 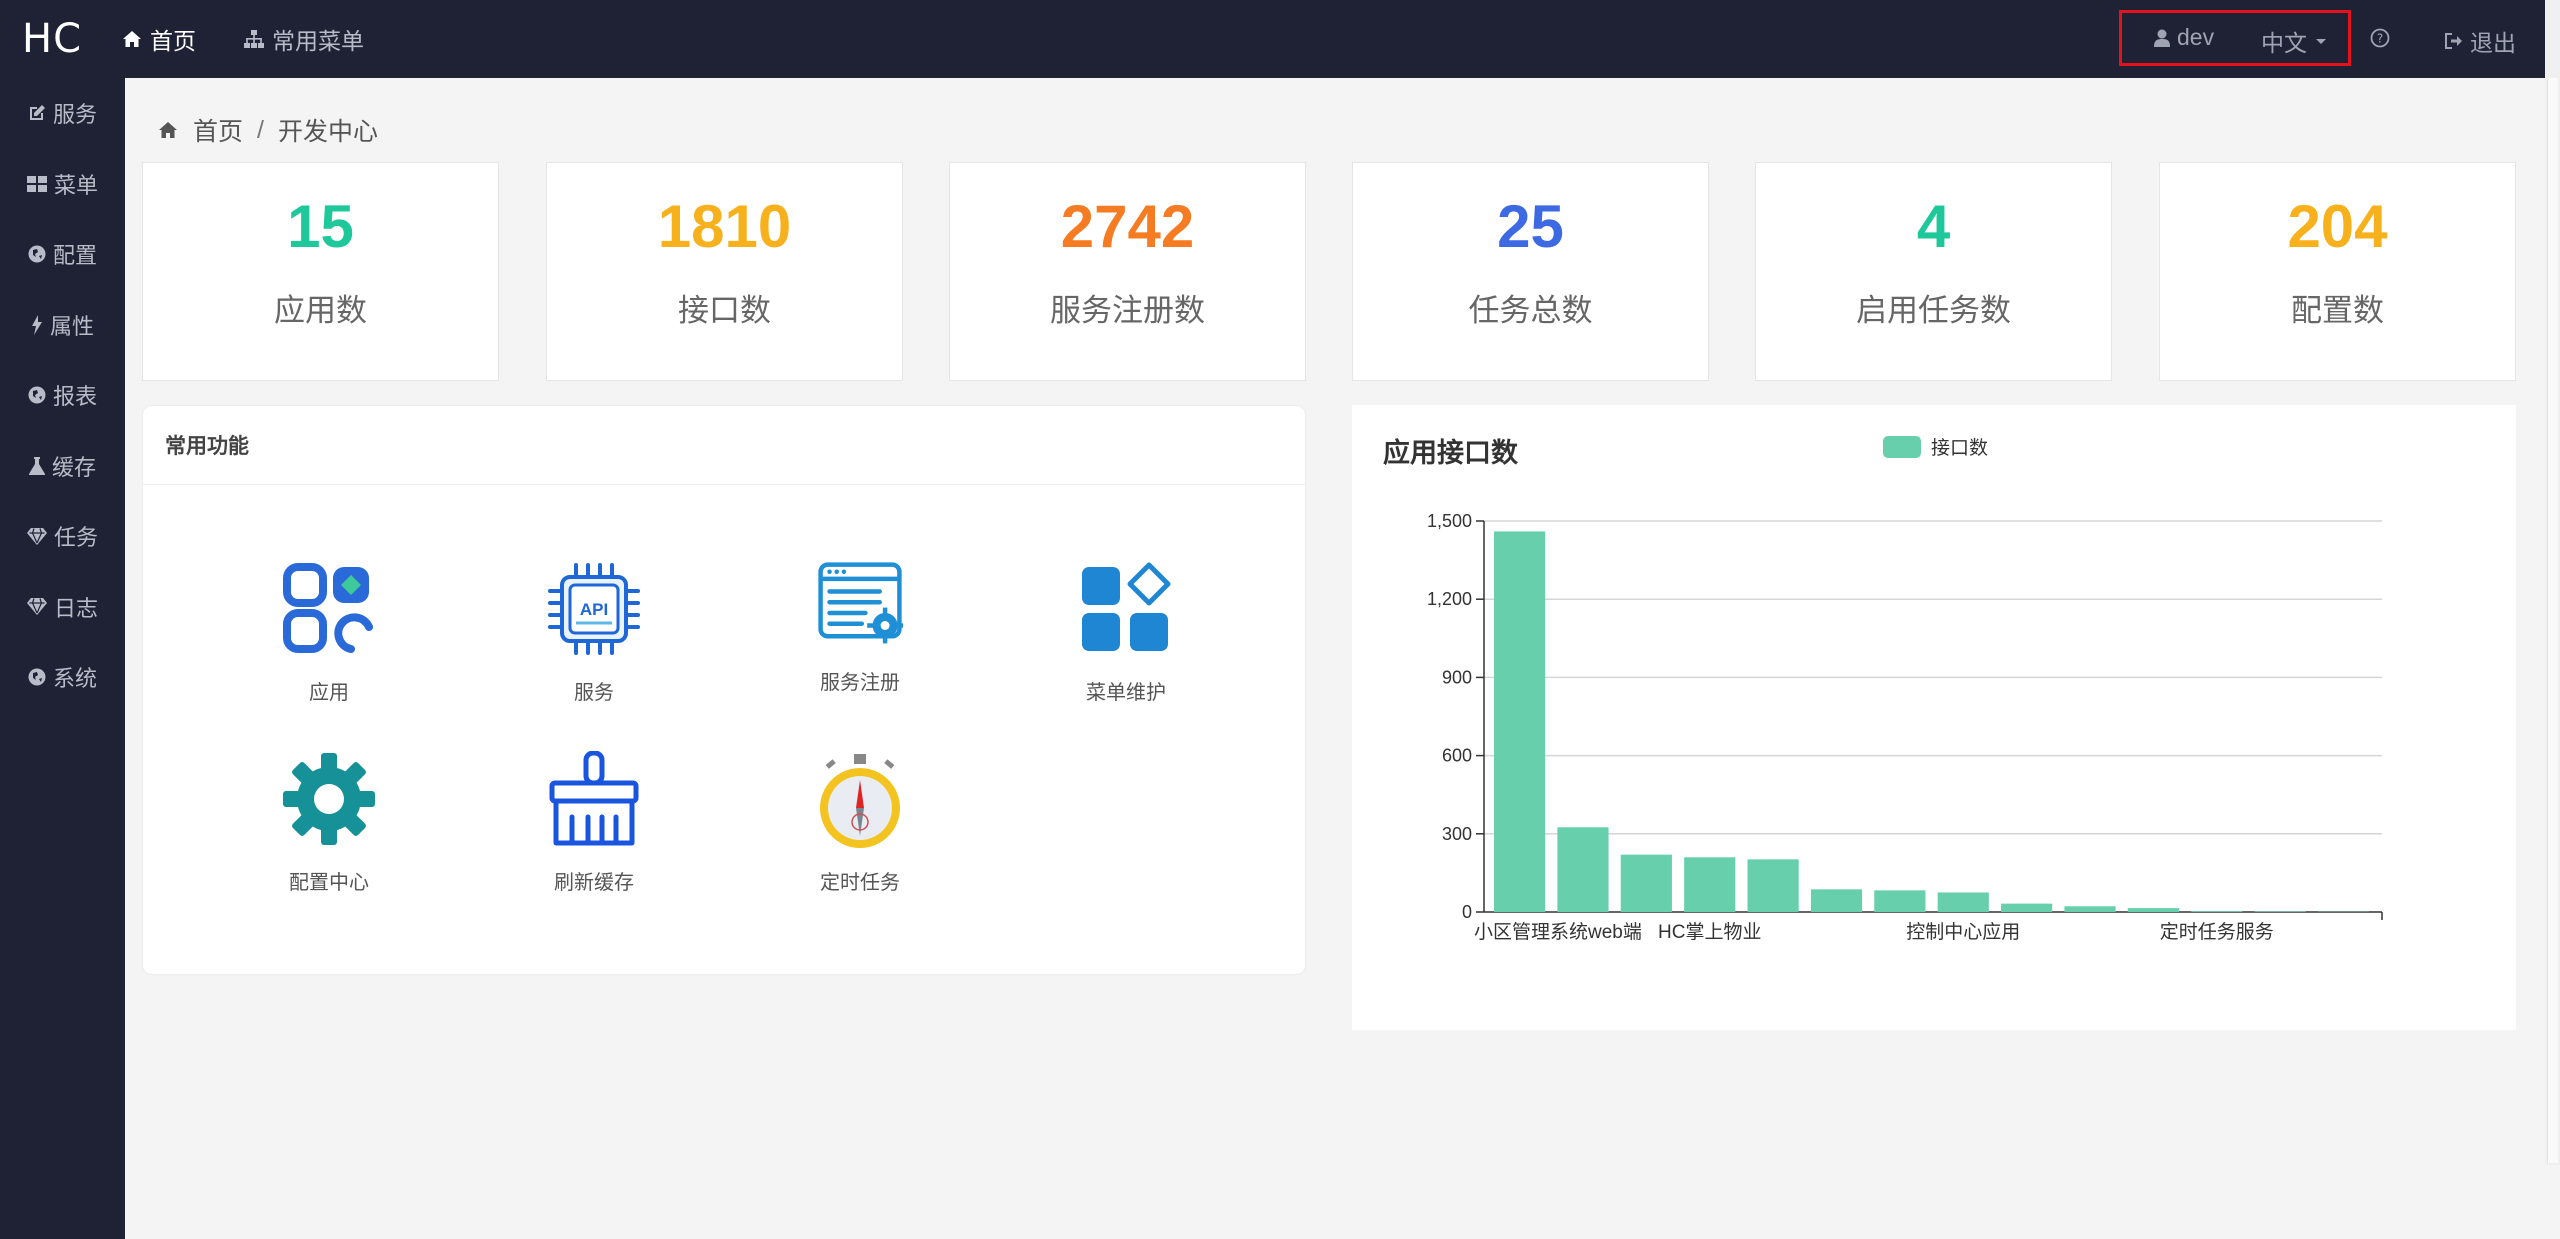 I want to click on flask-icon, so click(x=36, y=465).